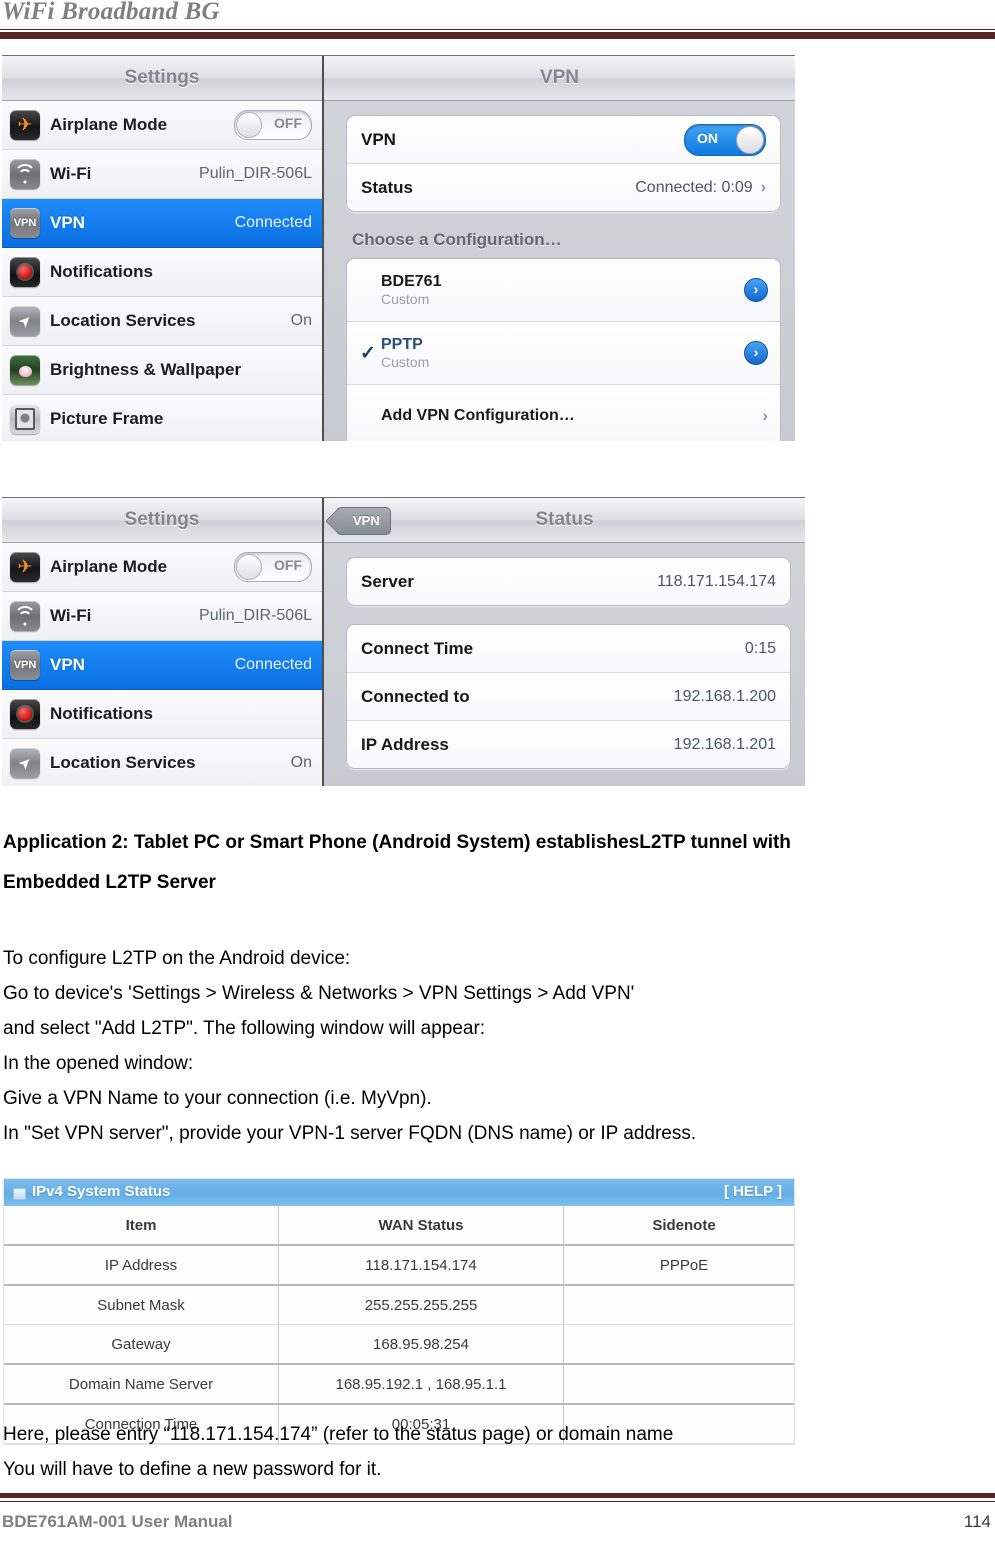 The height and width of the screenshot is (1548, 995). I want to click on vpn-toggle: ON, so click(725, 139).